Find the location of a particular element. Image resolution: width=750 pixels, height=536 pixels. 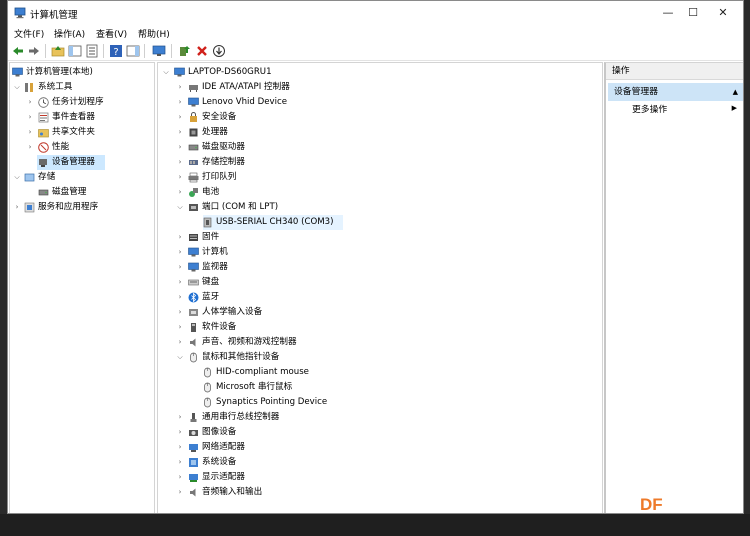

tree-root-computer-management: 计算机管理(本地) is located at coordinates (82, 72).